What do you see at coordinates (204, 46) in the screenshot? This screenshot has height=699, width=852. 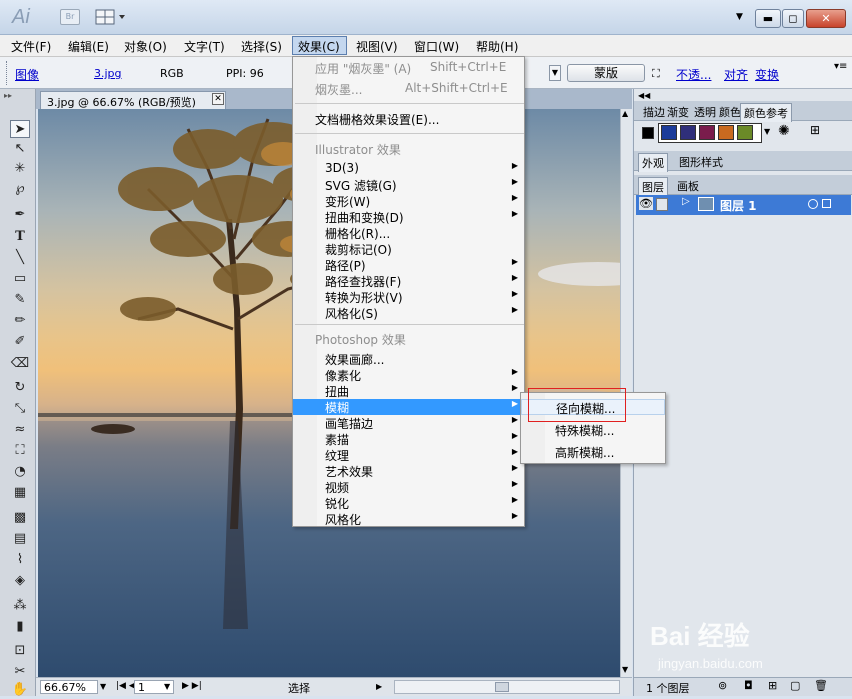 I see `menu-type: 文字(T)` at bounding box center [204, 46].